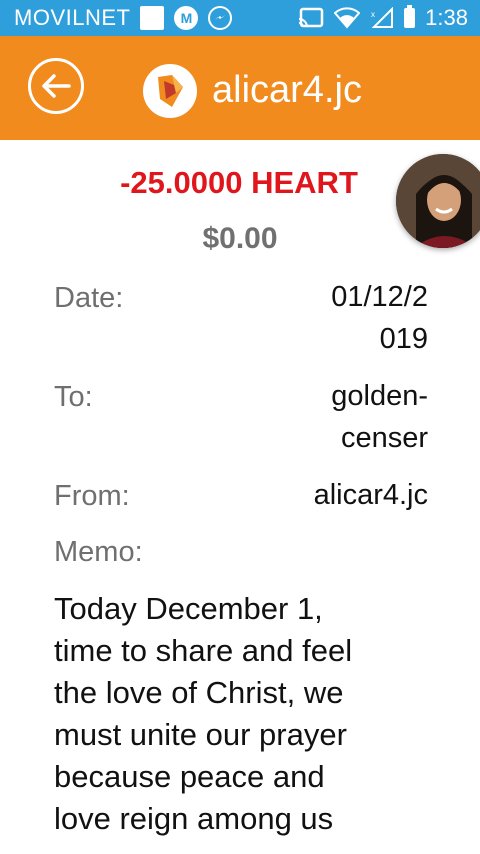 The image size is (480, 854). What do you see at coordinates (379, 417) in the screenshot?
I see `to-value: golden- censer` at bounding box center [379, 417].